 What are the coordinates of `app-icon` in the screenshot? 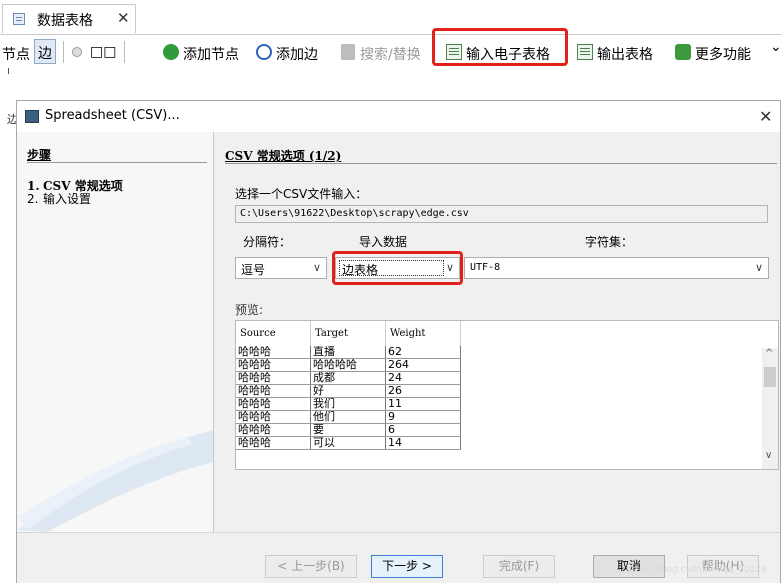 It's located at (32, 116).